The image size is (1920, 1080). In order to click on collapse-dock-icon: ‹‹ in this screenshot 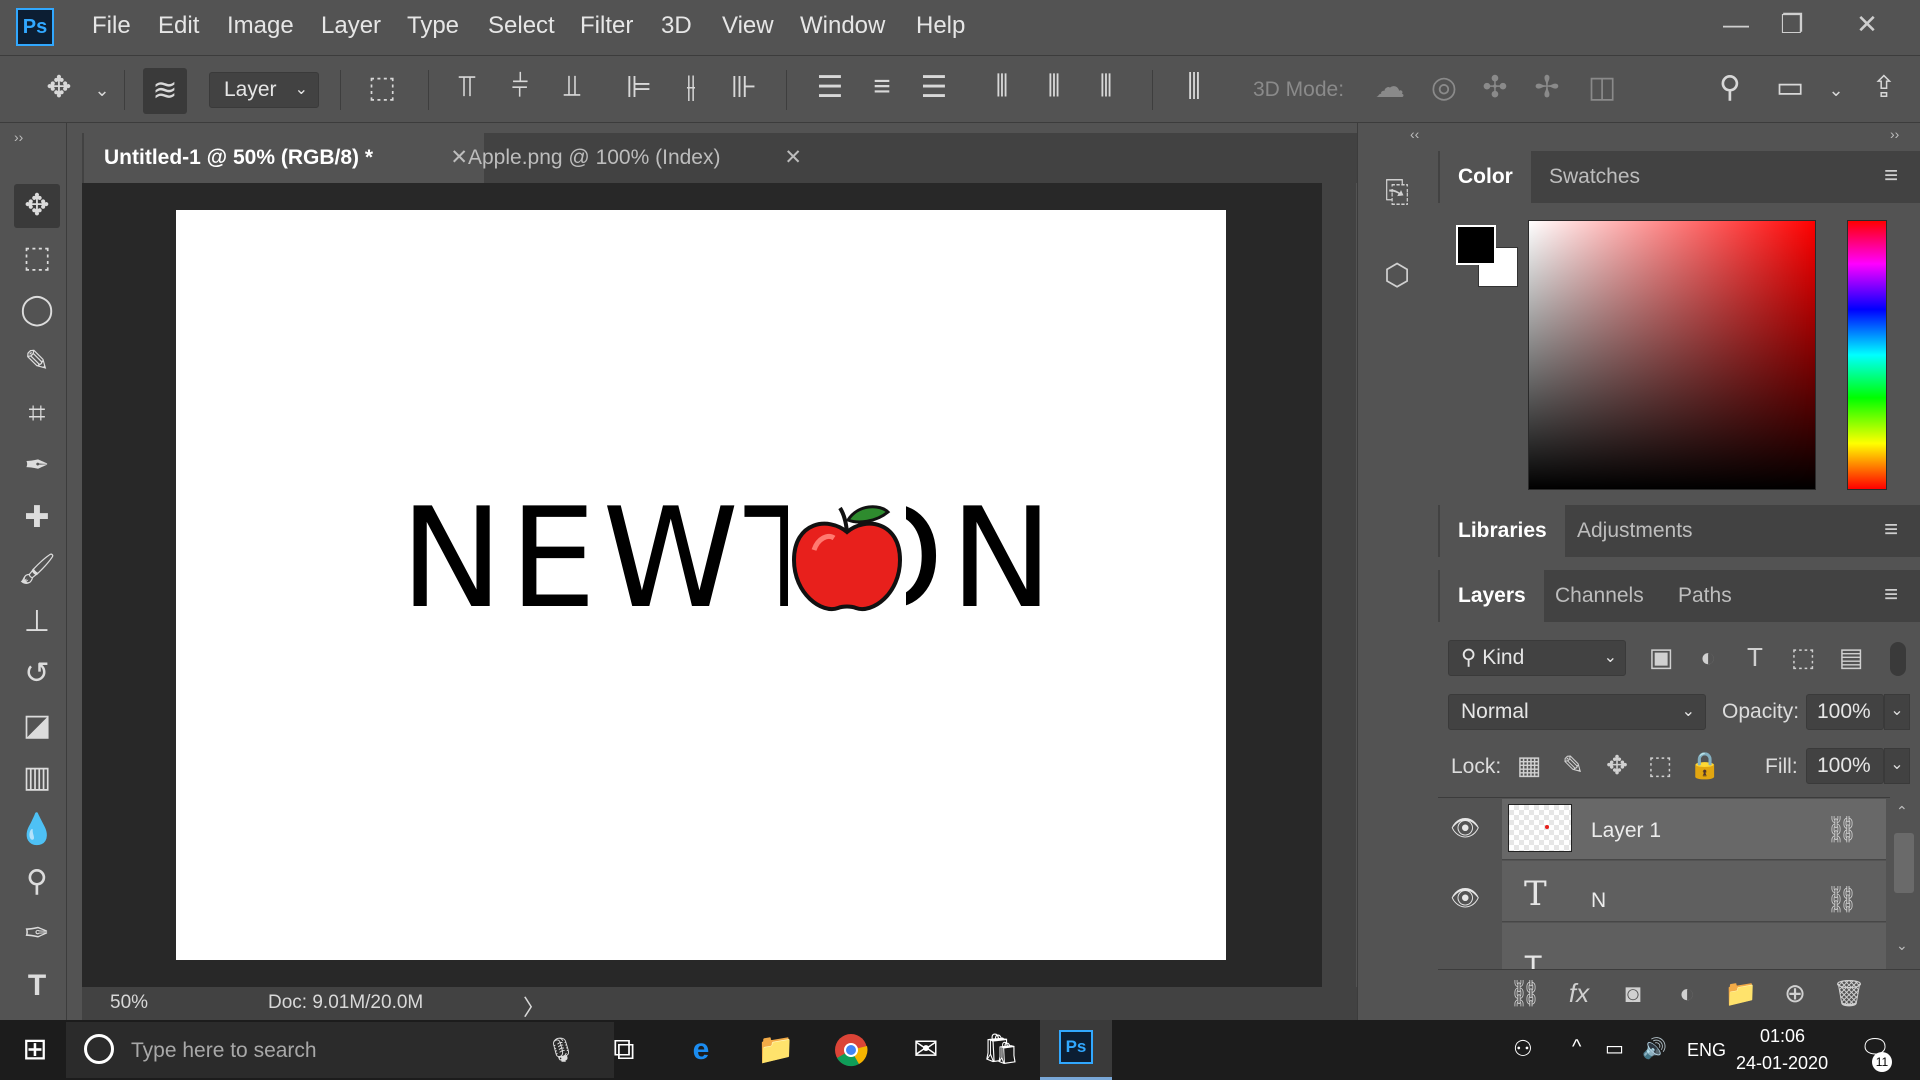, I will do `click(1414, 134)`.